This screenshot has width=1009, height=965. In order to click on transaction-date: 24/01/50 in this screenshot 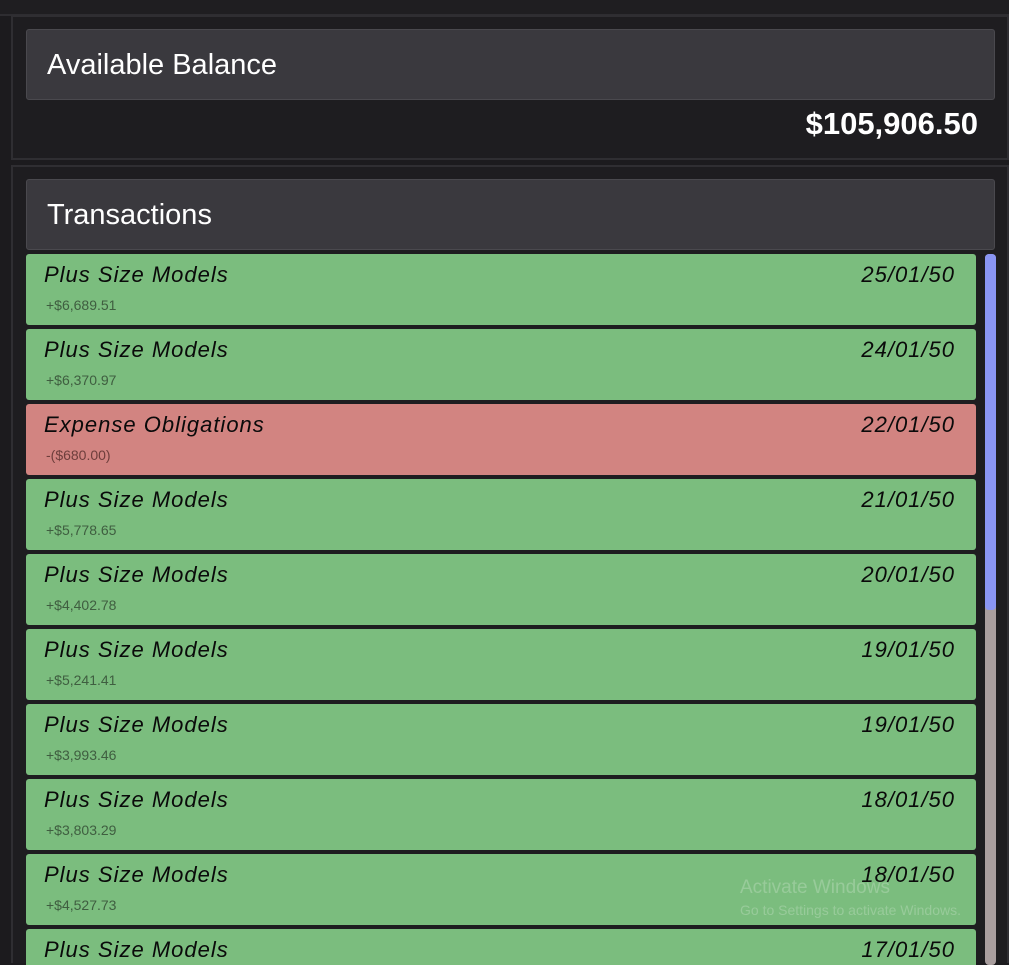, I will do `click(908, 349)`.